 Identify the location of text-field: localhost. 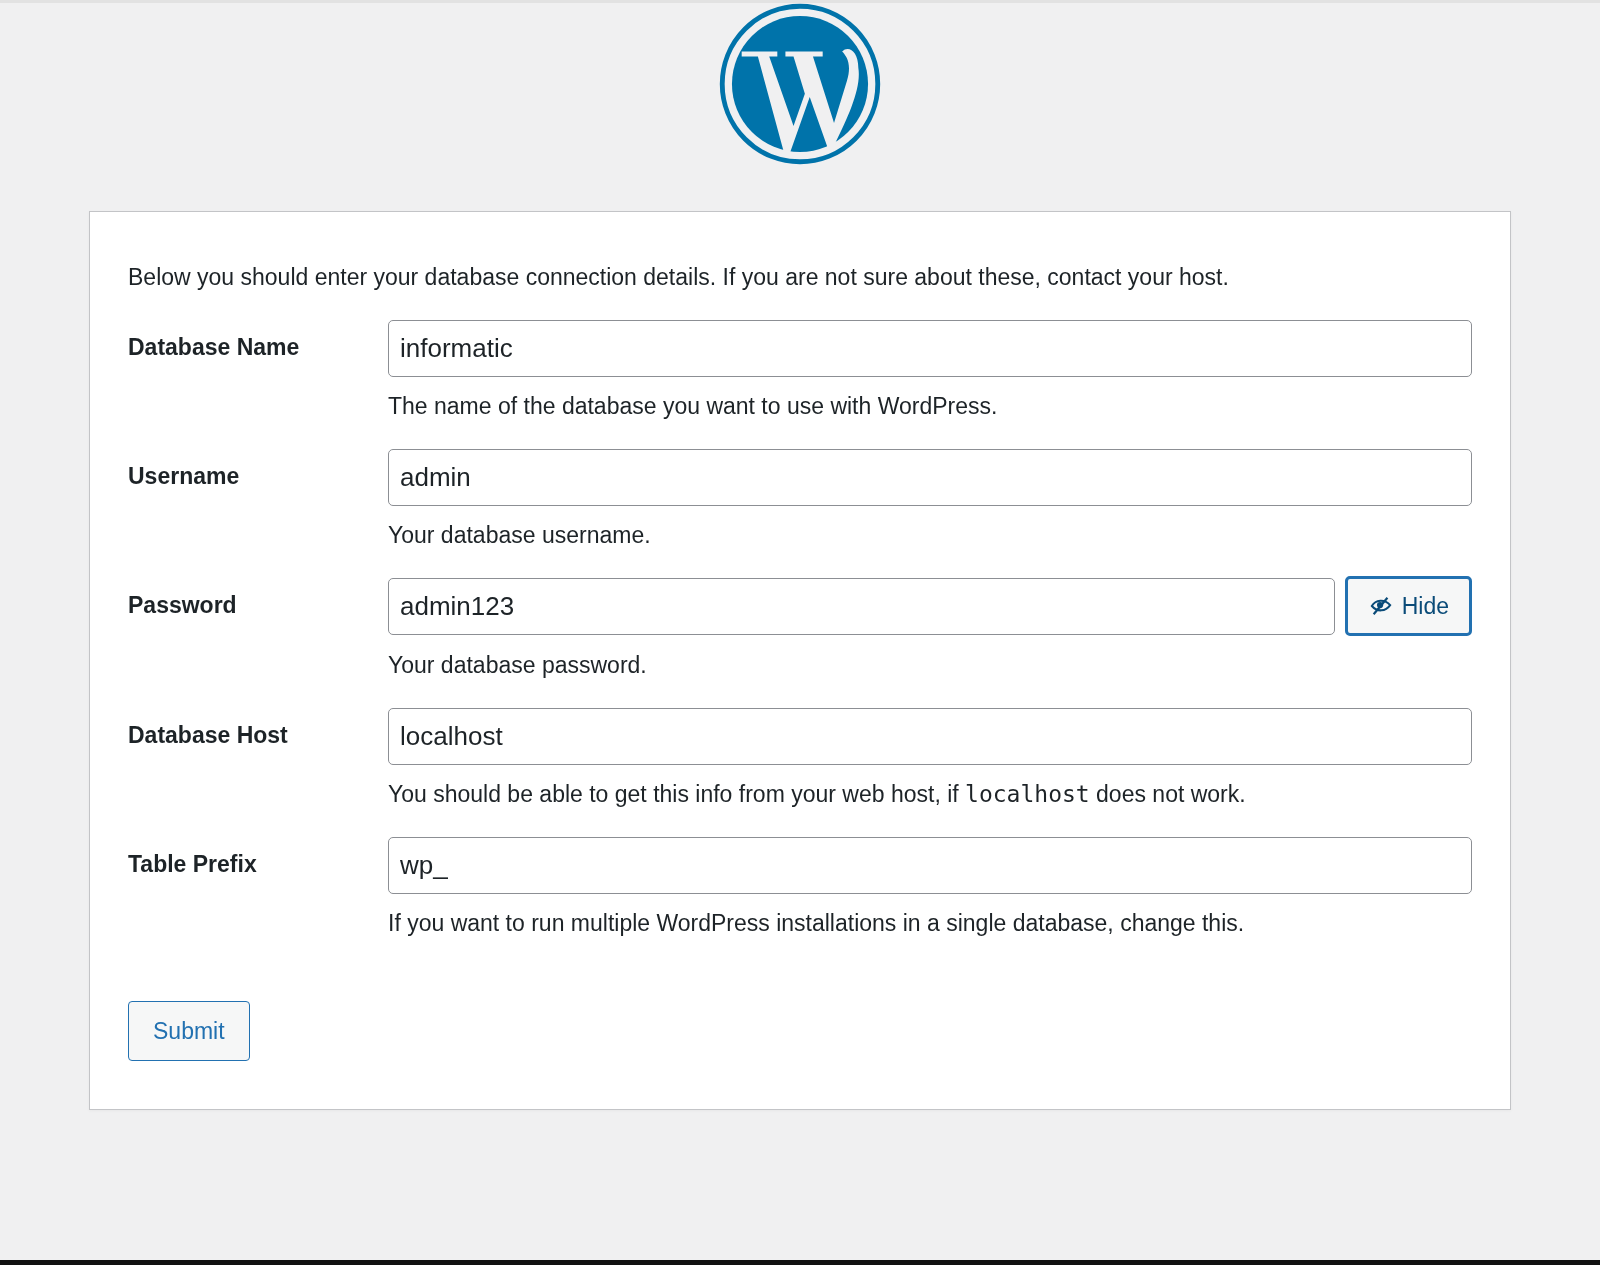
(930, 736).